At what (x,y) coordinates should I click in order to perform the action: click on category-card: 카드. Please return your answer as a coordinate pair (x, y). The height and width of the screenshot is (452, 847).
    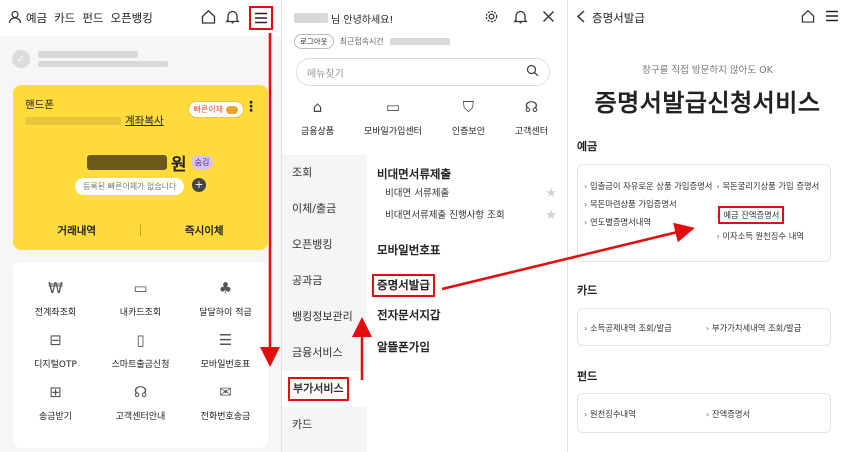
    Looking at the image, I should click on (324, 425).